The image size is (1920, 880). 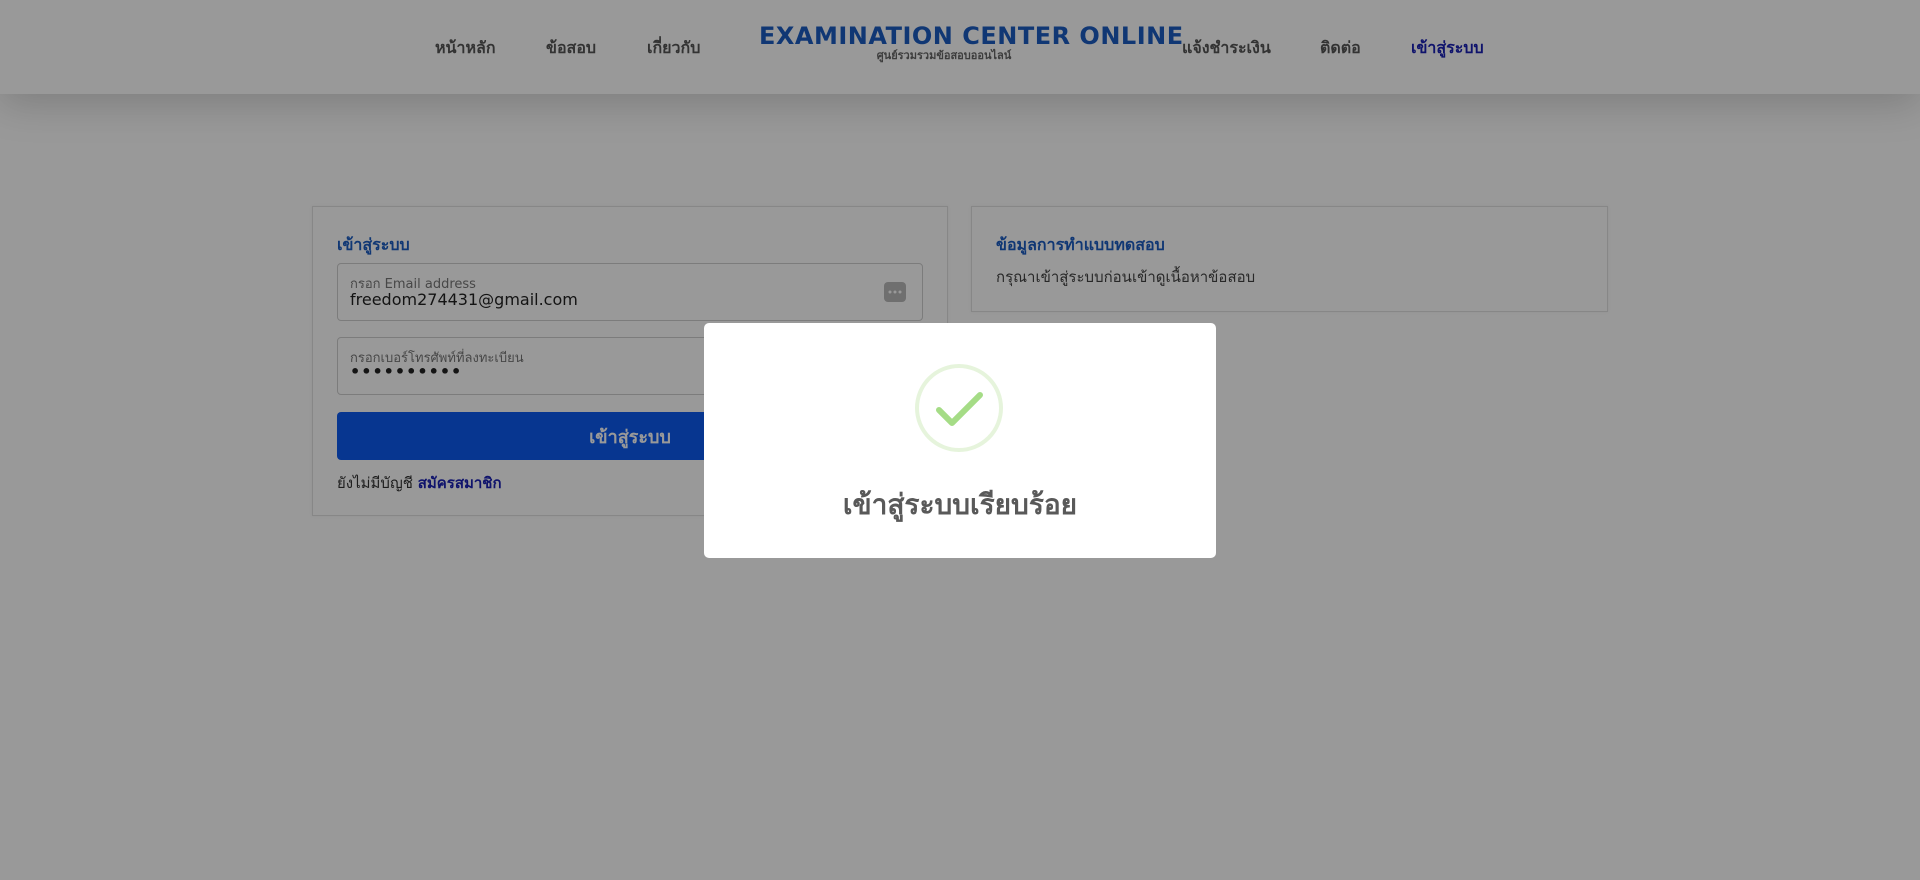 I want to click on success-modal: เข้าสู่ระบบเรียบร้อย, so click(x=960, y=440).